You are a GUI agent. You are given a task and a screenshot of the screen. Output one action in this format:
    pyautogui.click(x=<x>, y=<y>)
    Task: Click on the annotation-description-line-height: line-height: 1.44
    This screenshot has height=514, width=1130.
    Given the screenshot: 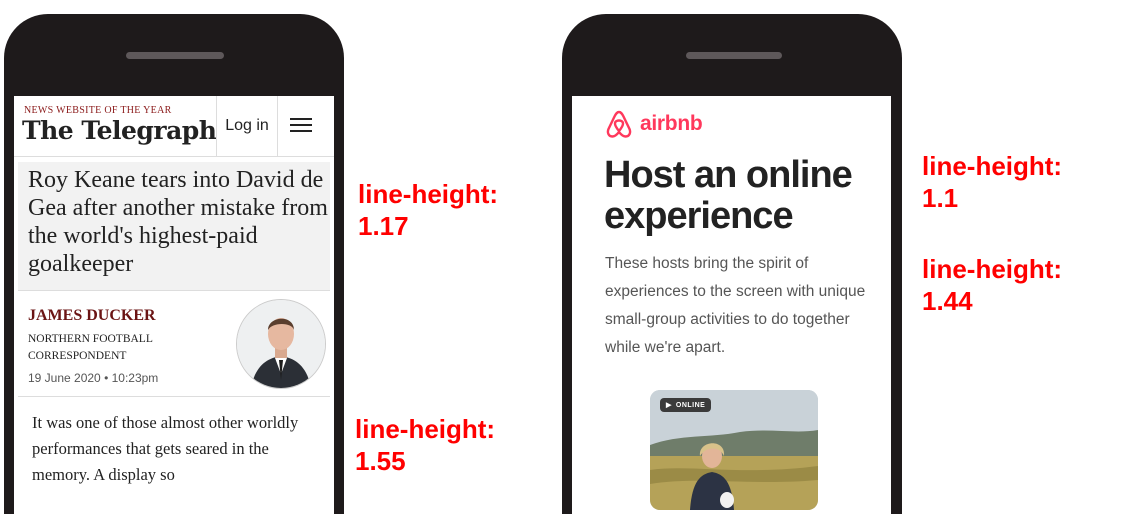 What is the action you would take?
    pyautogui.click(x=992, y=285)
    